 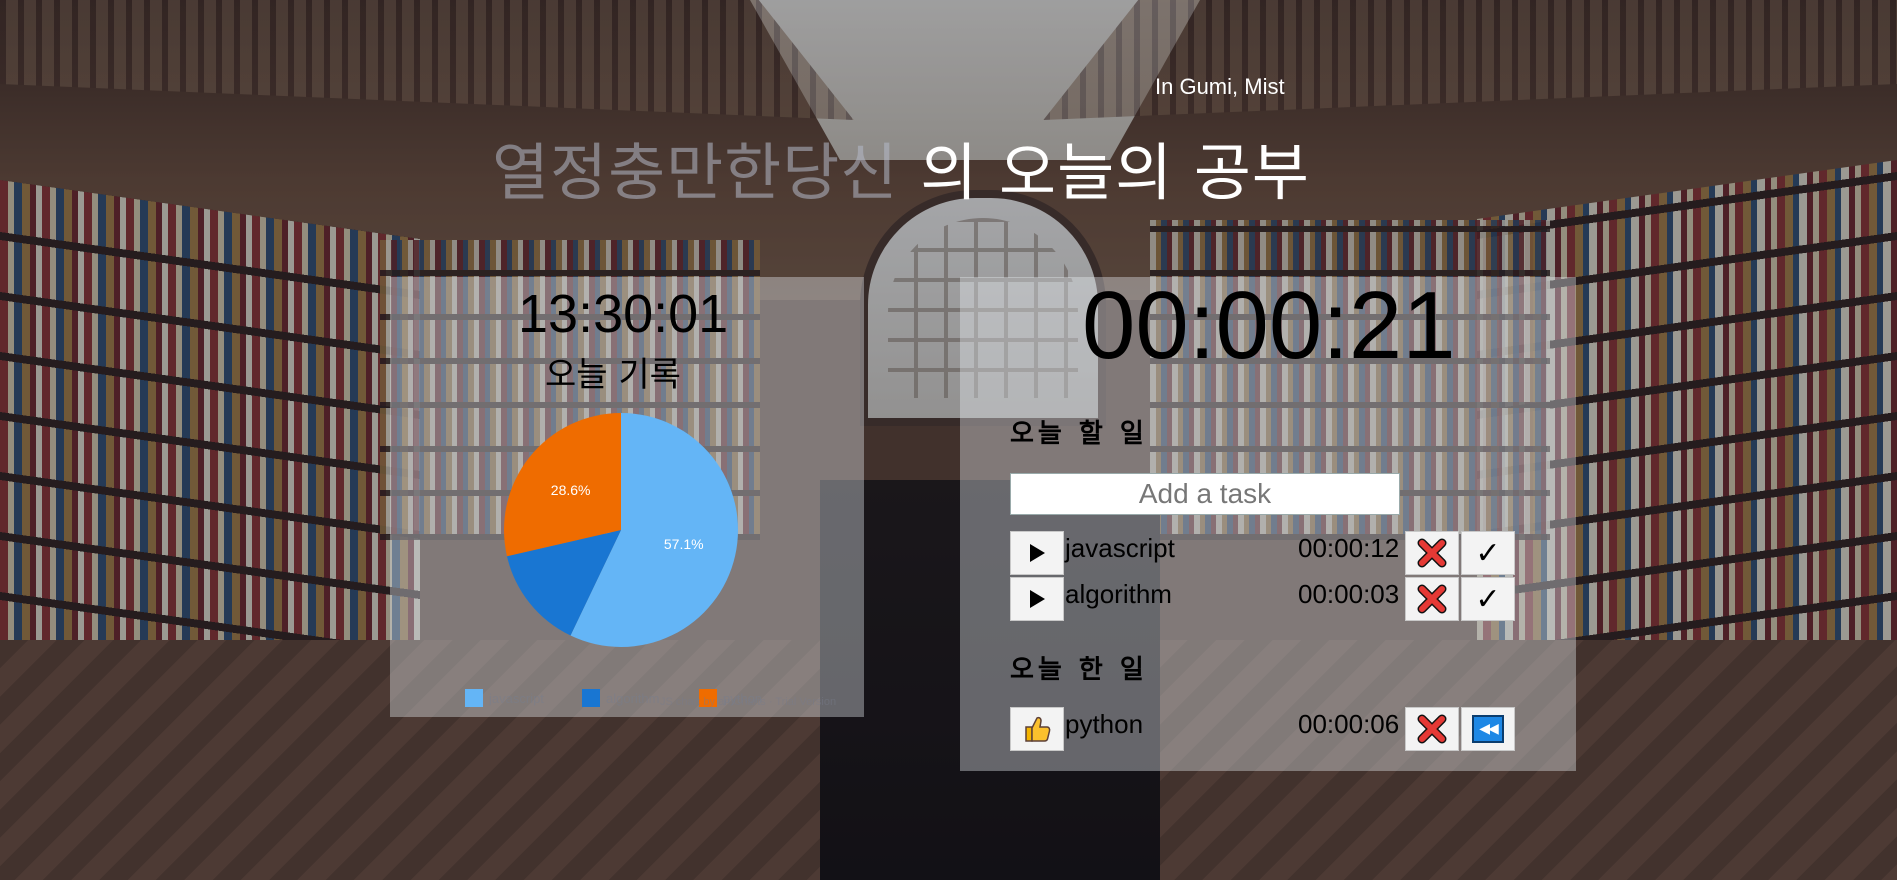 What do you see at coordinates (684, 544) in the screenshot?
I see `pie-slice-label: 57.1%` at bounding box center [684, 544].